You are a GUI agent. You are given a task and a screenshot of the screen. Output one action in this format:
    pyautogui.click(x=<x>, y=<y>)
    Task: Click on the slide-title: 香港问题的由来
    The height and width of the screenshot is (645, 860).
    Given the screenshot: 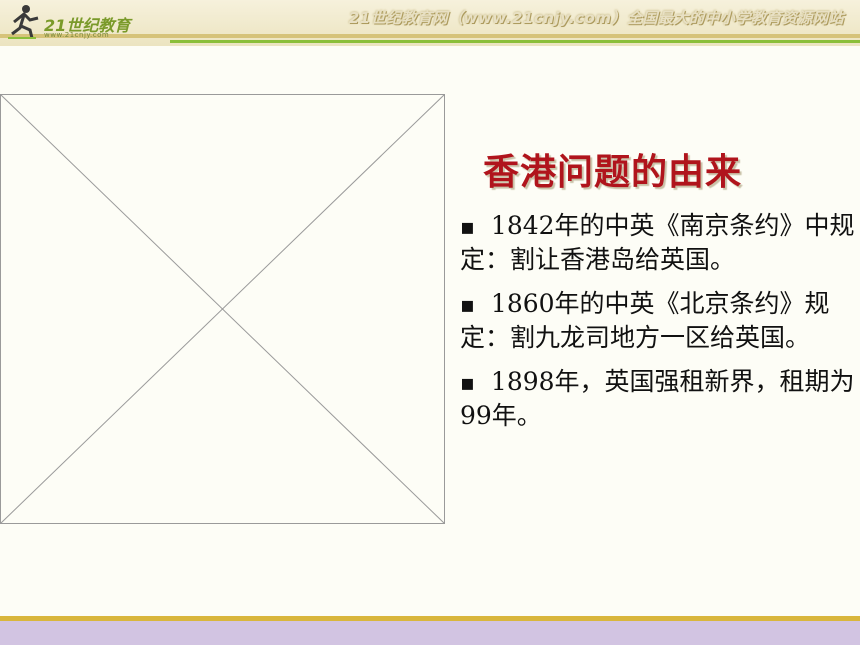 What is the action you would take?
    pyautogui.click(x=613, y=172)
    